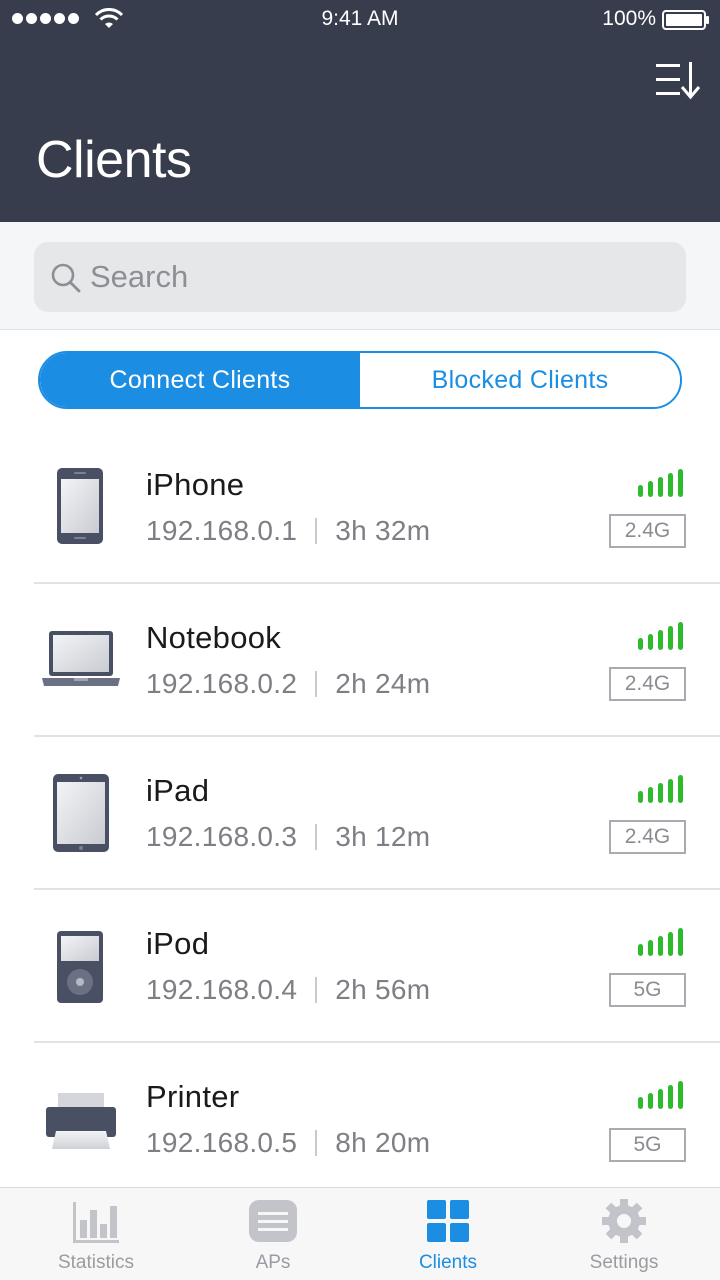 This screenshot has width=720, height=1280. What do you see at coordinates (448, 1221) in the screenshot?
I see `grid-icon` at bounding box center [448, 1221].